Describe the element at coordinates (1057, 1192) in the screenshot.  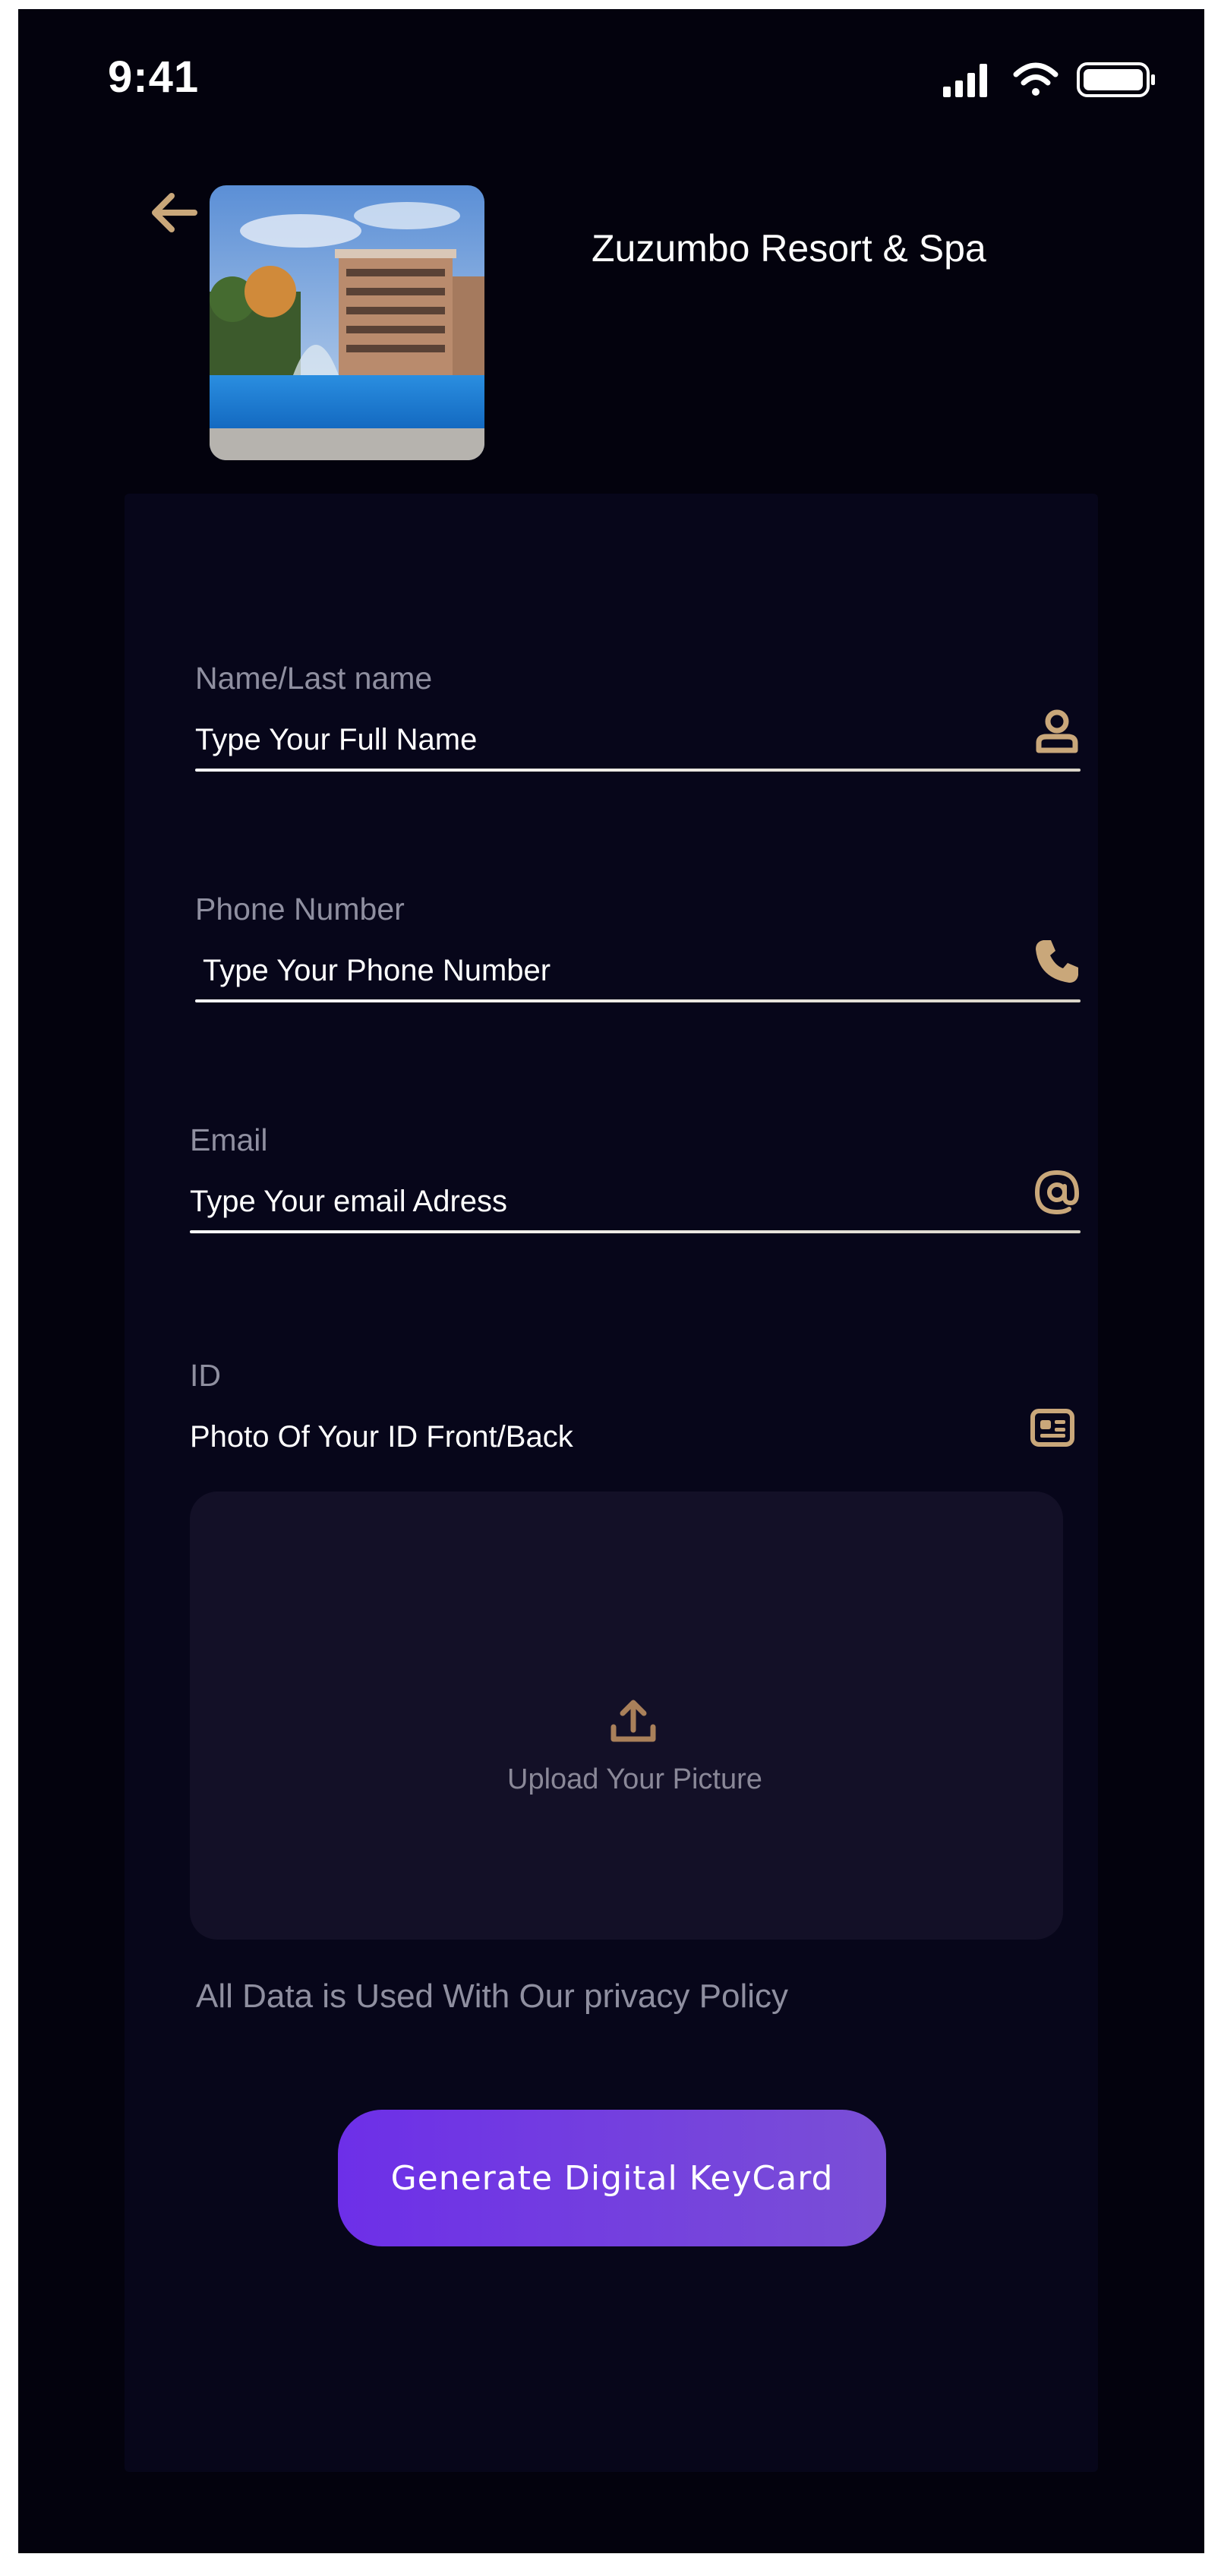
I see `at-icon` at that location.